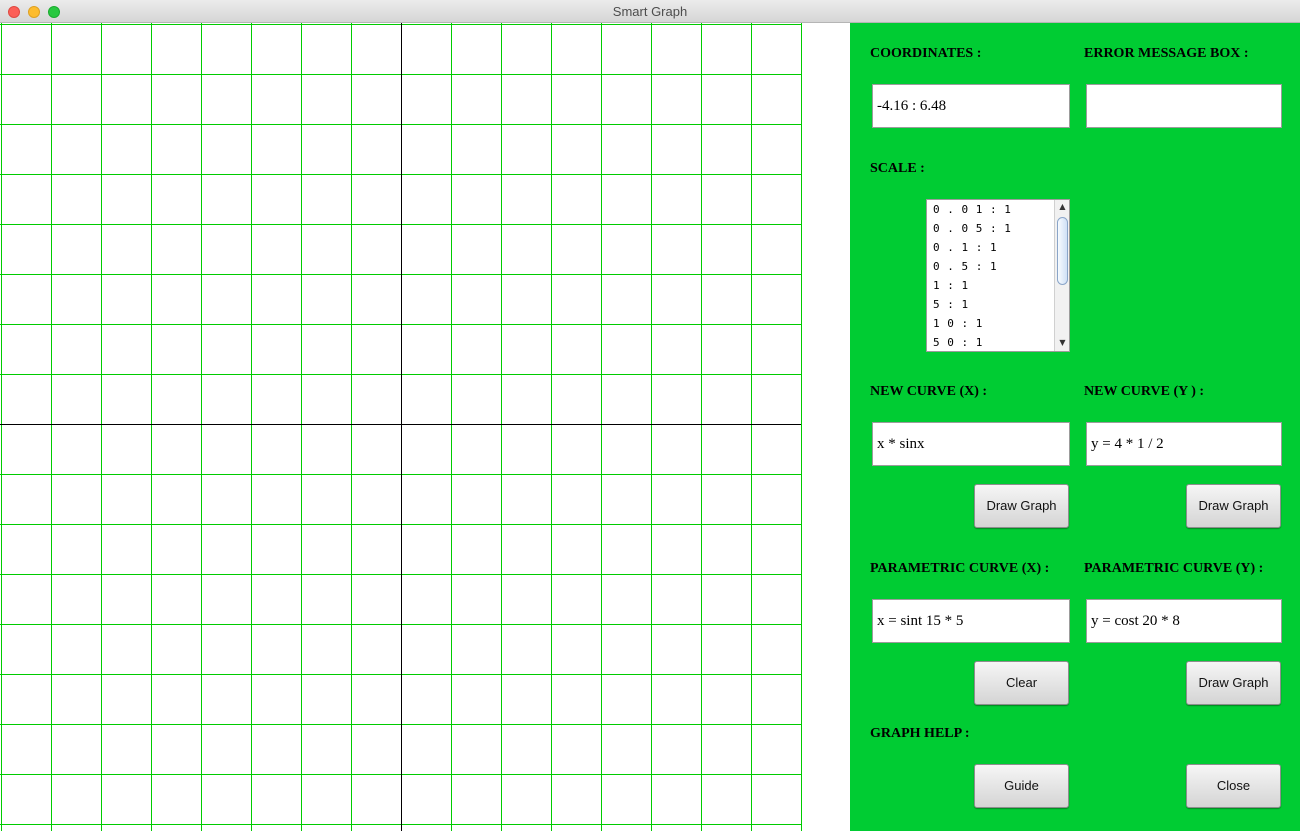  What do you see at coordinates (960, 568) in the screenshot?
I see `parametric-x-label: PARAMETRIC CURVE (X) :` at bounding box center [960, 568].